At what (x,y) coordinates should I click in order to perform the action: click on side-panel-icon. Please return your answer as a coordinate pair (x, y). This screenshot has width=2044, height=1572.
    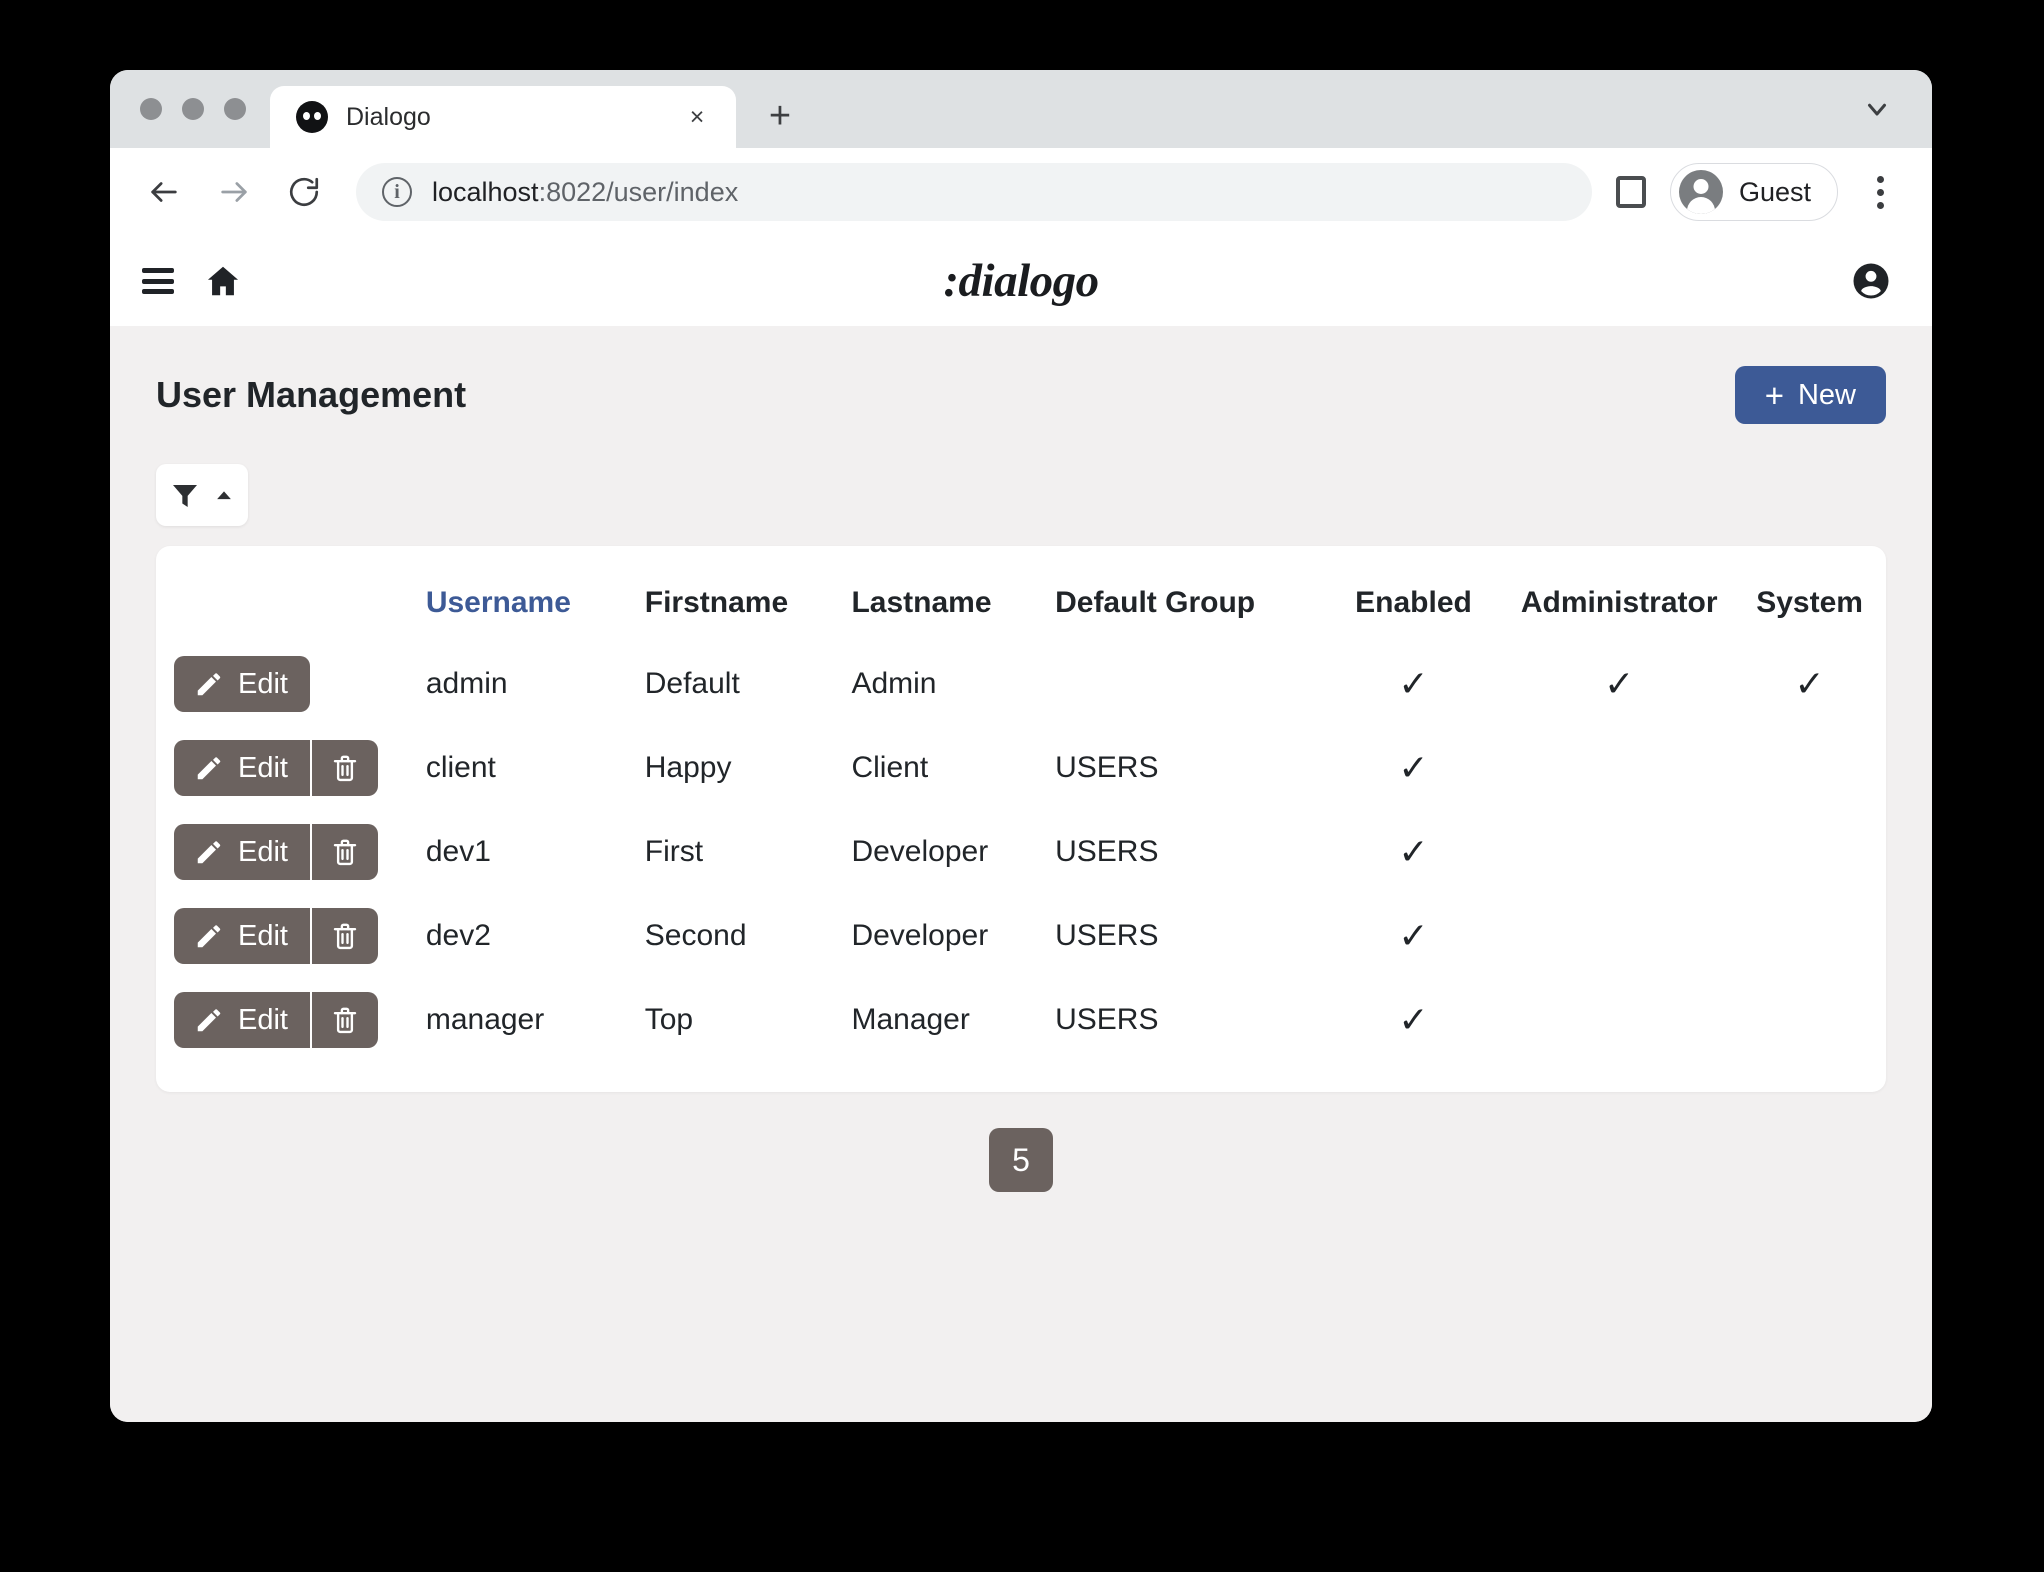
    Looking at the image, I should click on (1630, 192).